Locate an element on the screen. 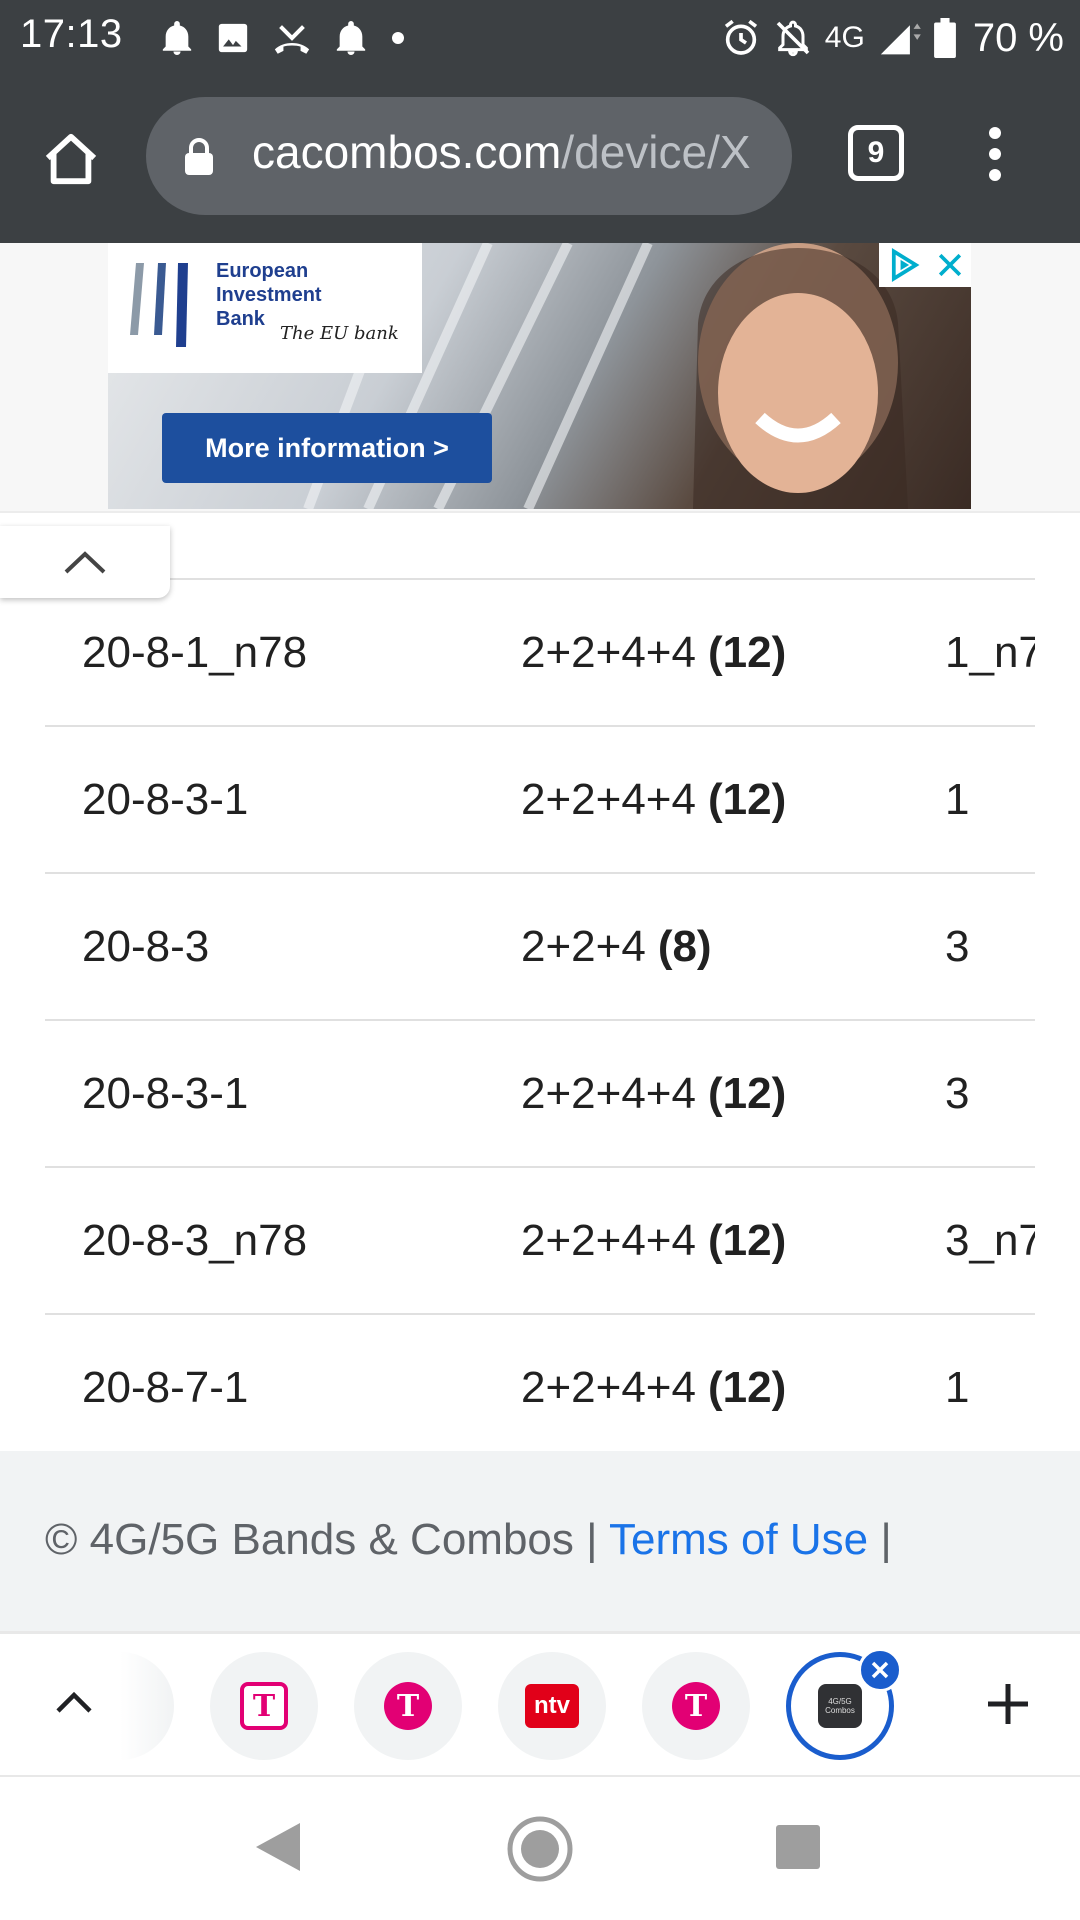 This screenshot has width=1080, height=1920. next-cell: 1_n7 is located at coordinates (990, 652).